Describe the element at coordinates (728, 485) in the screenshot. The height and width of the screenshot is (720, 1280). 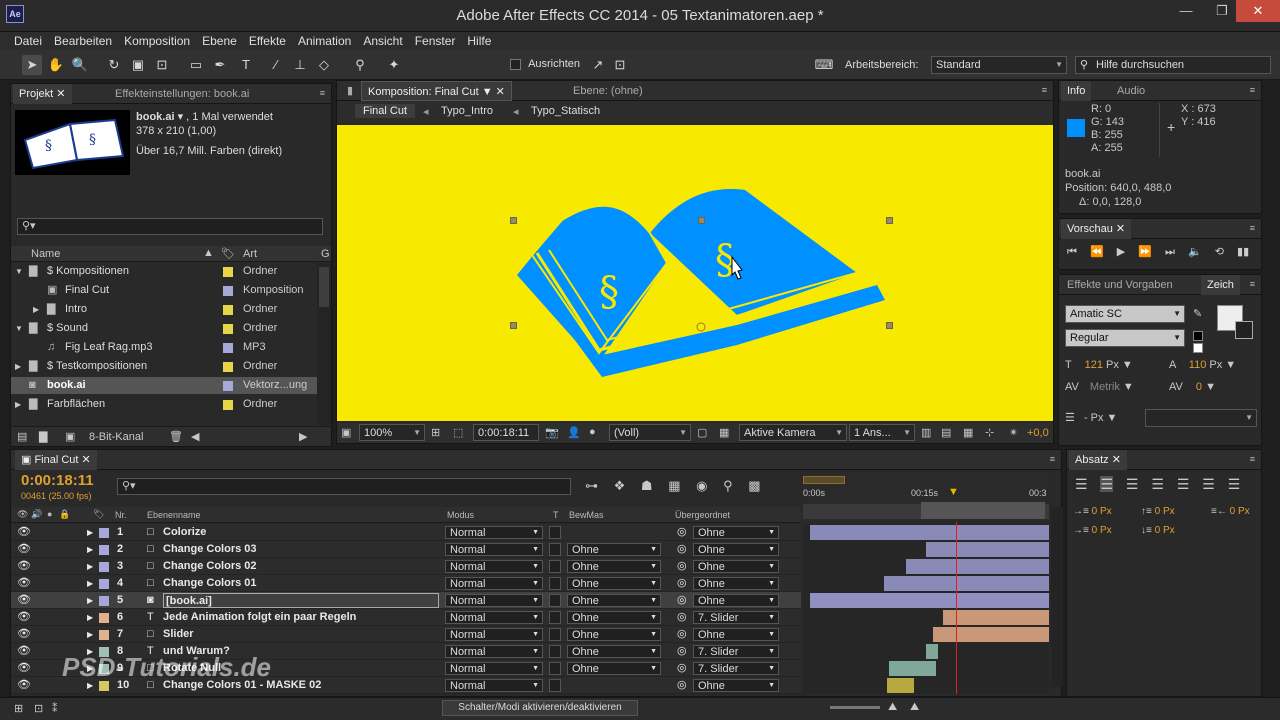
I see `graph-editor-icon: ⚲` at that location.